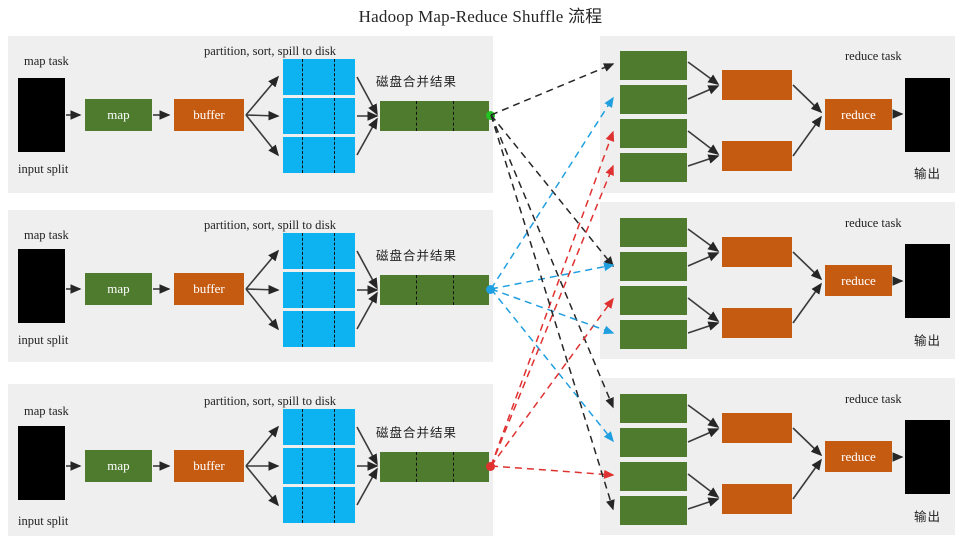 This screenshot has height=541, width=961. I want to click on buffer-box-3: buffer, so click(209, 466).